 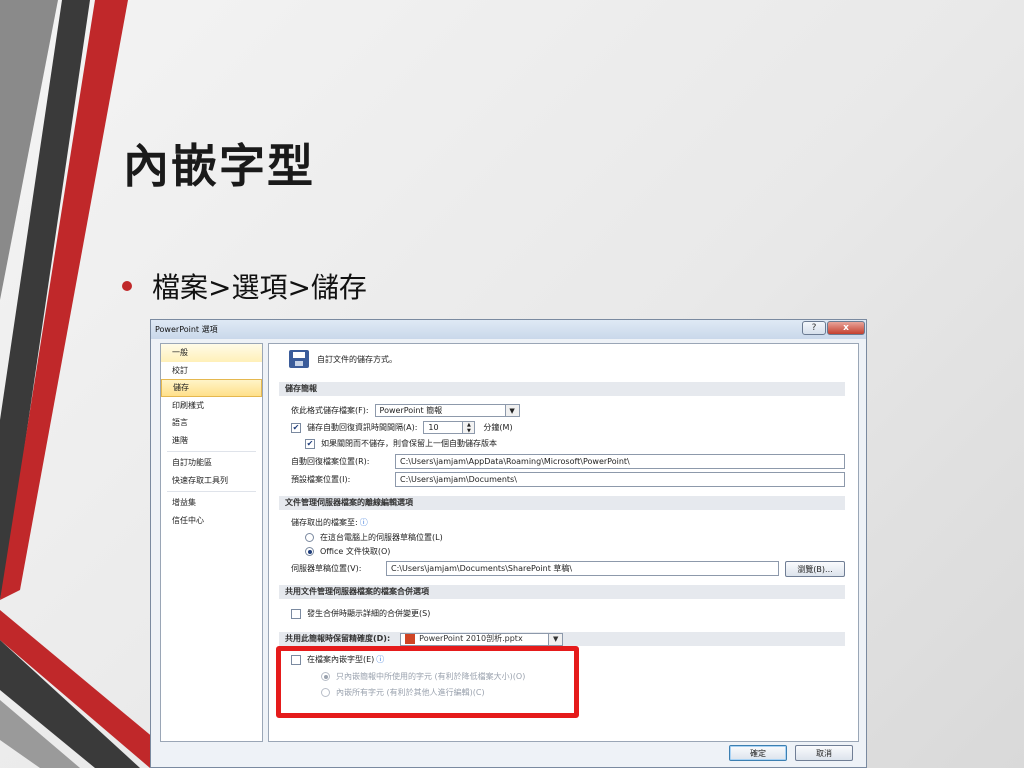 I want to click on show-changes-row: 發生合併時顯示詳細的合併變更(S), so click(x=360, y=613).